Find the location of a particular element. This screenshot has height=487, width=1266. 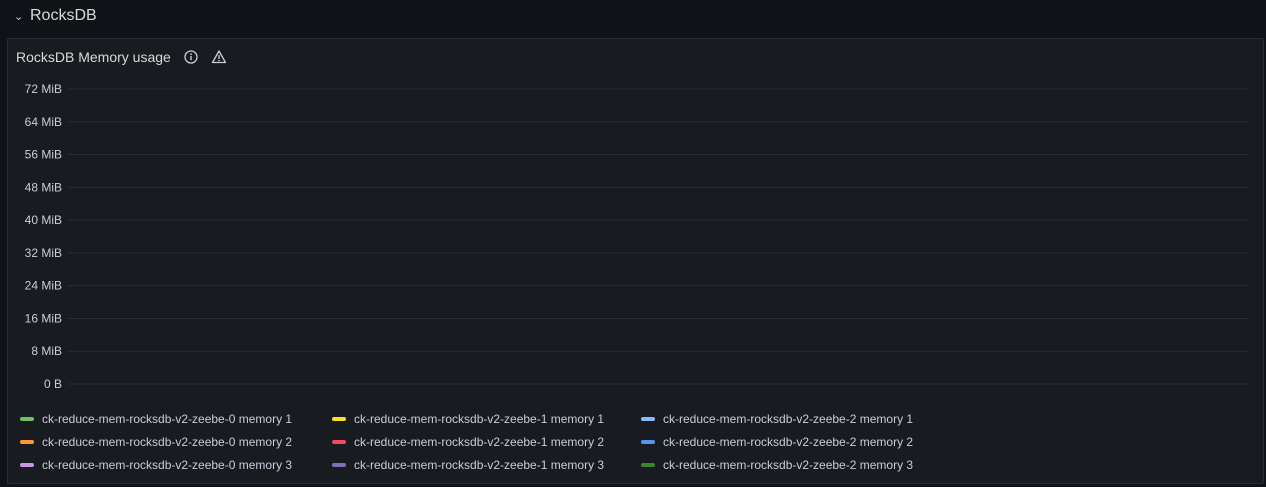

y-tick-label: 32 MiB is located at coordinates (43, 253).